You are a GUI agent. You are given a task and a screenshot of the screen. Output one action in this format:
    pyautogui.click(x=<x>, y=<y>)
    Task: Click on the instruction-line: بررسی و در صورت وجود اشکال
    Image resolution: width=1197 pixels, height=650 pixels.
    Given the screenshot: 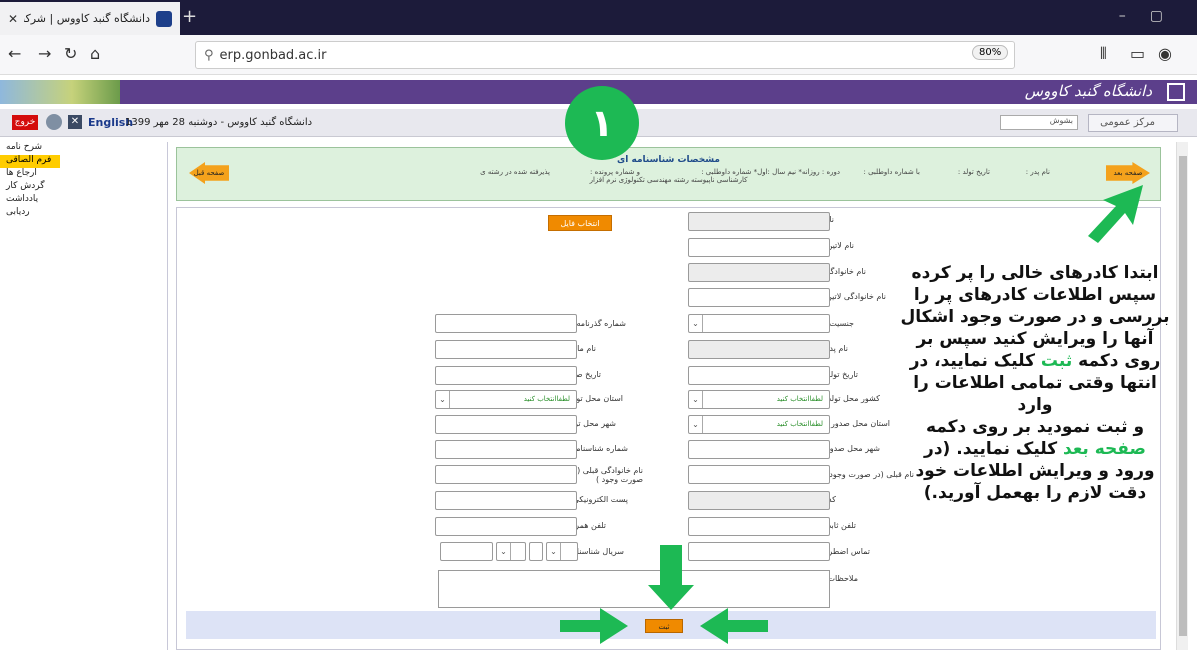 What is the action you would take?
    pyautogui.click(x=1035, y=317)
    